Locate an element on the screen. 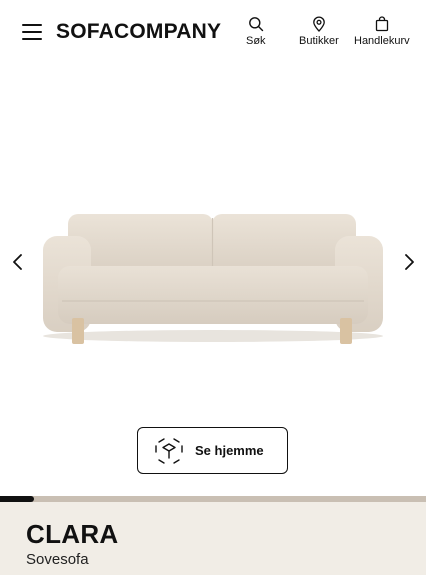 The image size is (426, 575). product-name: CLARA is located at coordinates (72, 534).